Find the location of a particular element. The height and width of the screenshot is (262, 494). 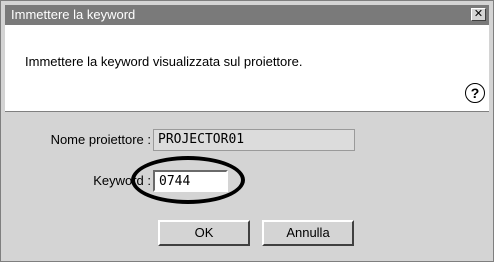

projector-name-field: PROJECTOR01 is located at coordinates (254, 140).